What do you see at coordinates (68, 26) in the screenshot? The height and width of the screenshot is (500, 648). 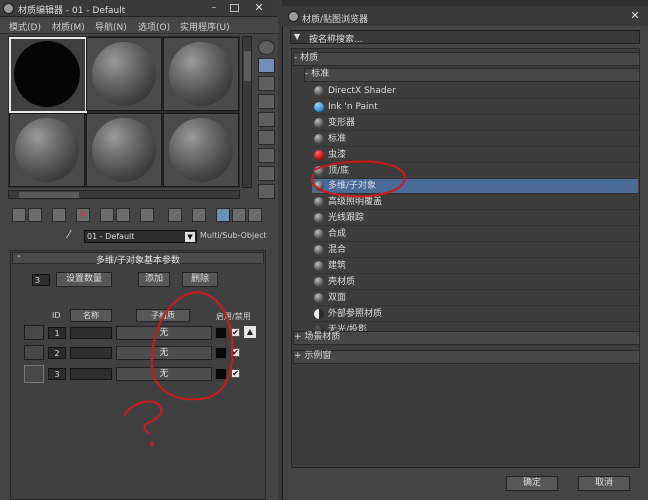 I see `menu-material: 材质(M)` at bounding box center [68, 26].